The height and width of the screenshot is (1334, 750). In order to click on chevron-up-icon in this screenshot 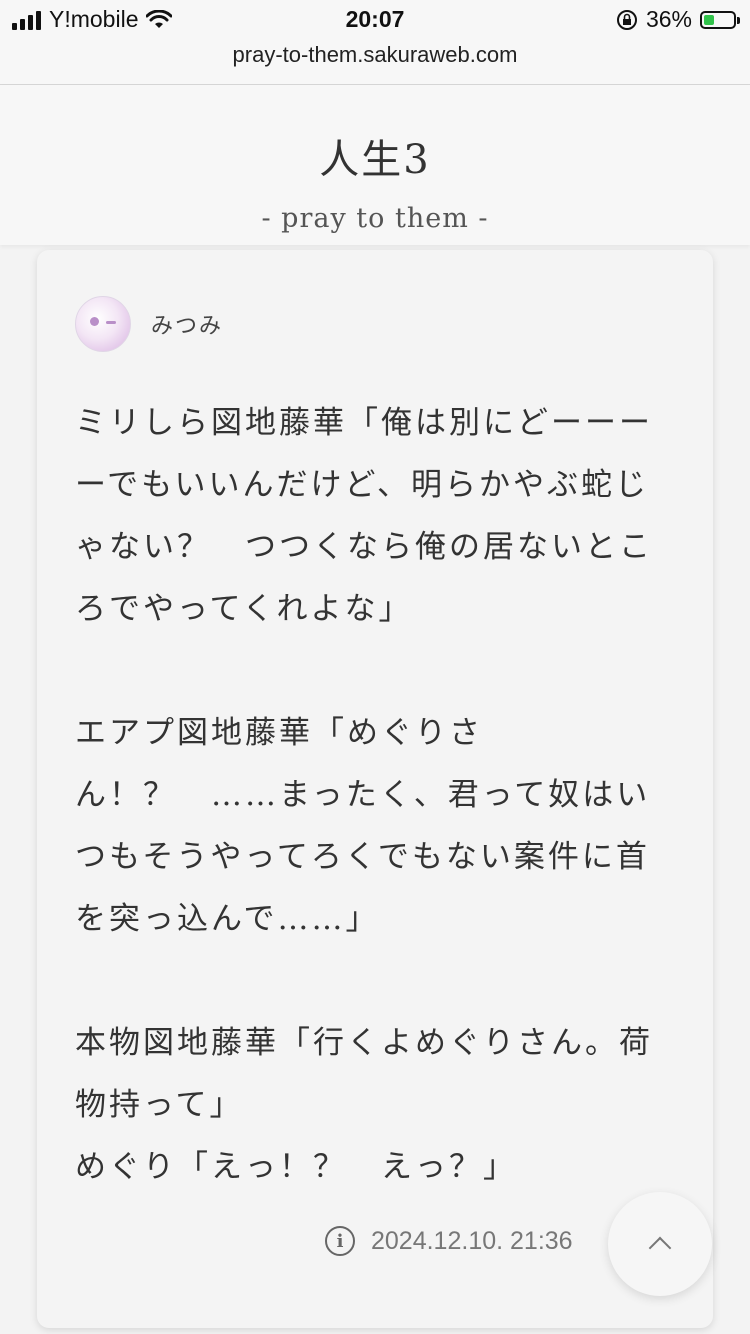, I will do `click(660, 1248)`.